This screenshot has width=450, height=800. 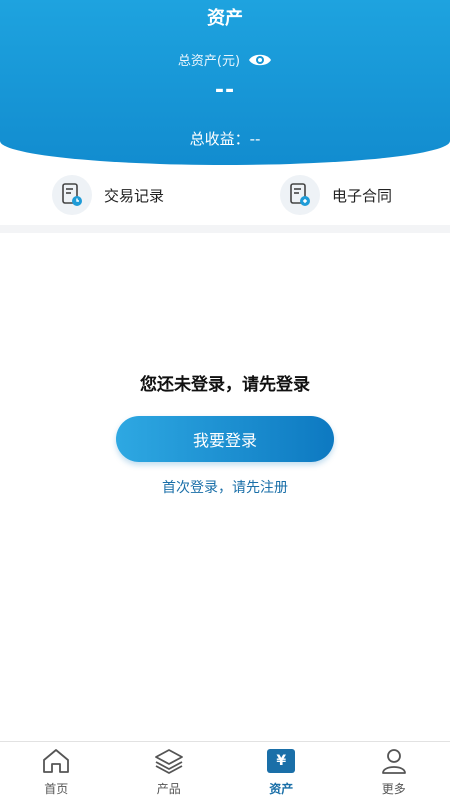 What do you see at coordinates (225, 229) in the screenshot?
I see `section-divider` at bounding box center [225, 229].